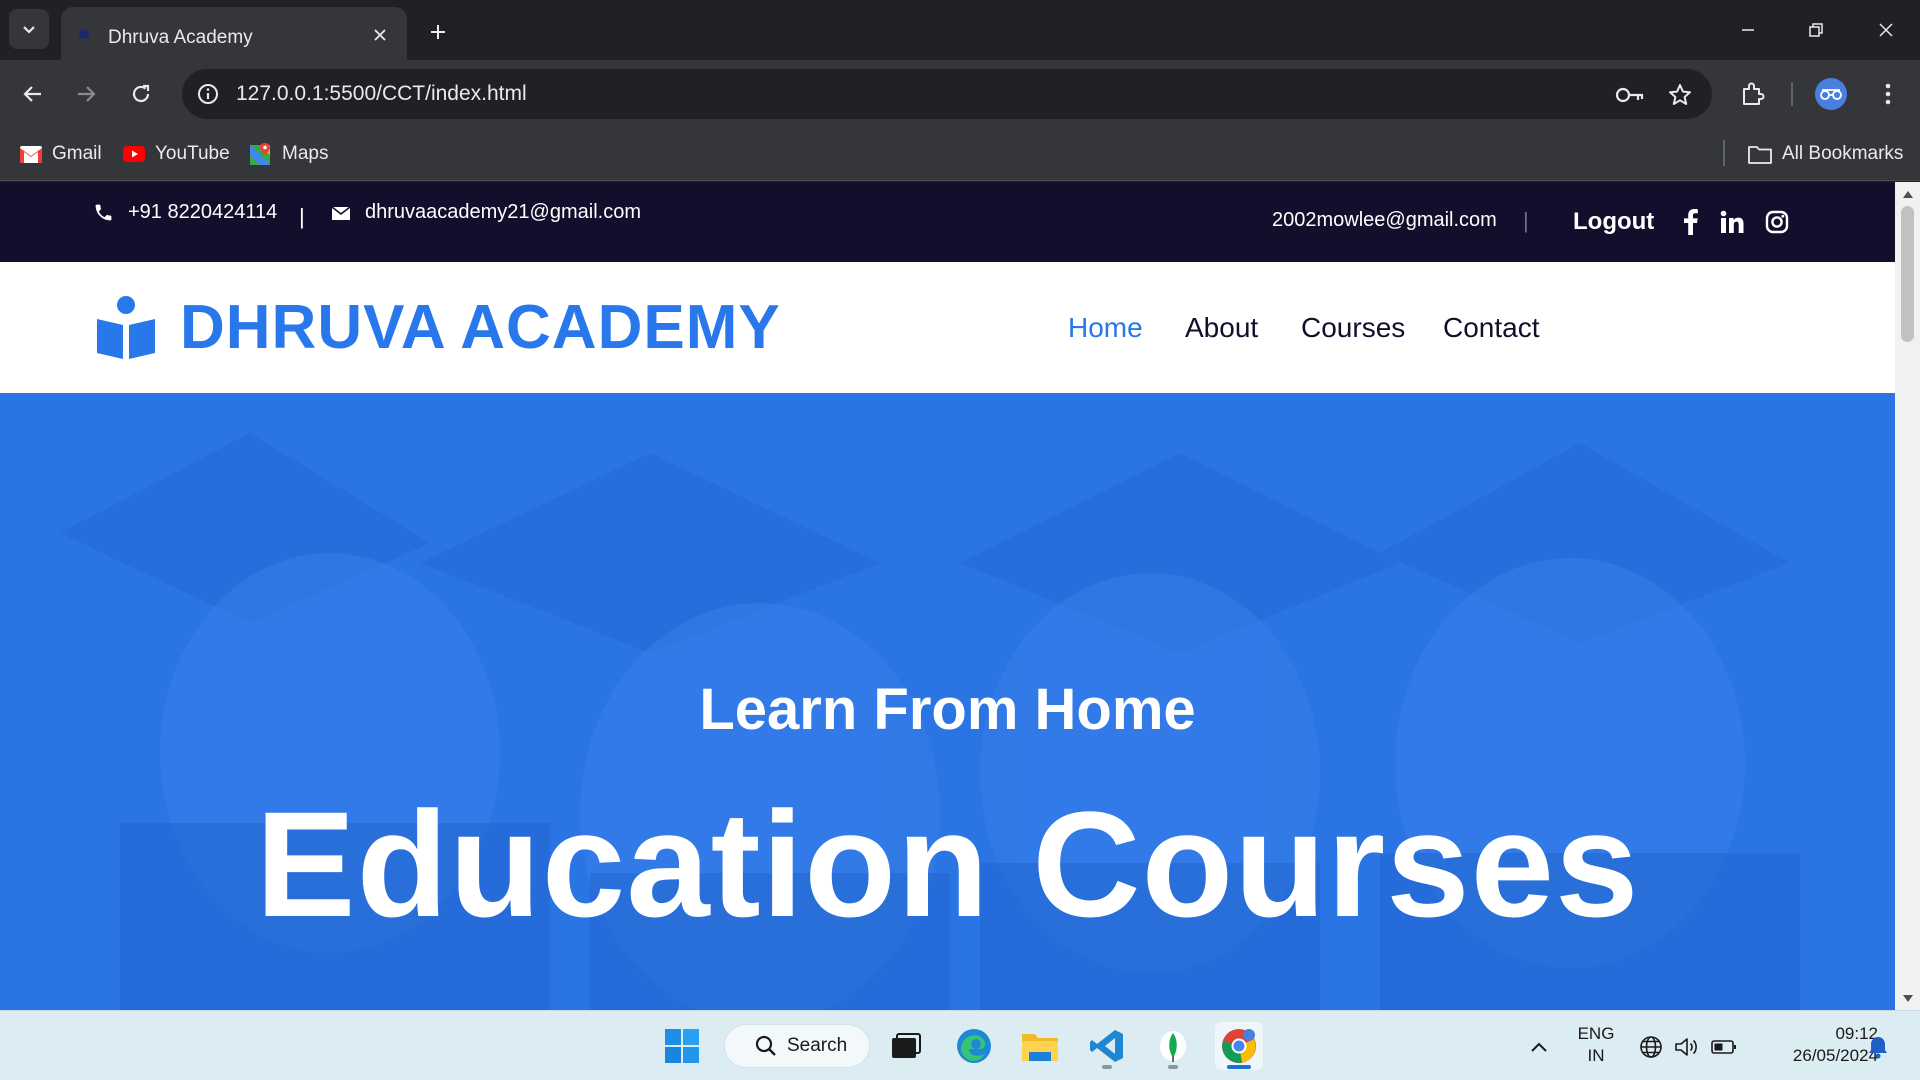  I want to click on incognito-glasses-icon, so click(1831, 94).